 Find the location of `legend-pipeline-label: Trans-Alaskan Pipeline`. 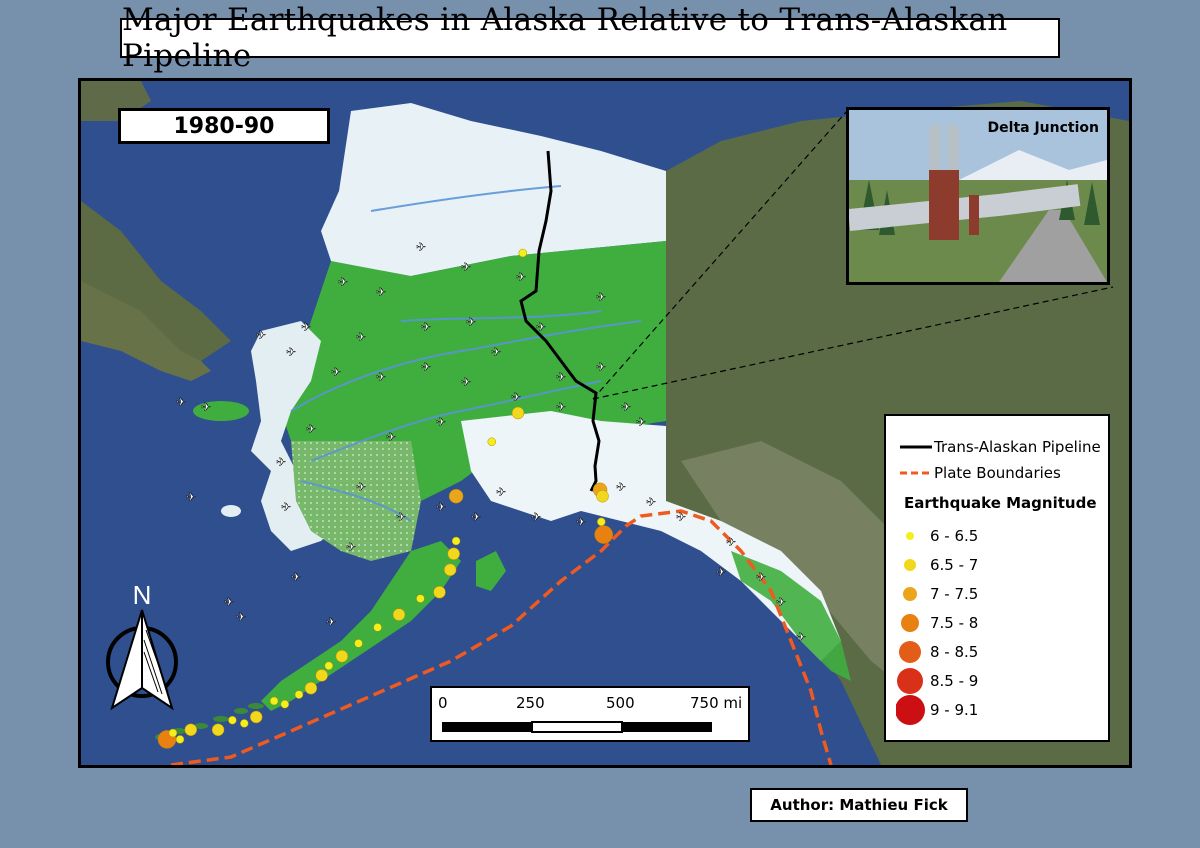

legend-pipeline-label: Trans-Alaskan Pipeline is located at coordinates (1017, 447).